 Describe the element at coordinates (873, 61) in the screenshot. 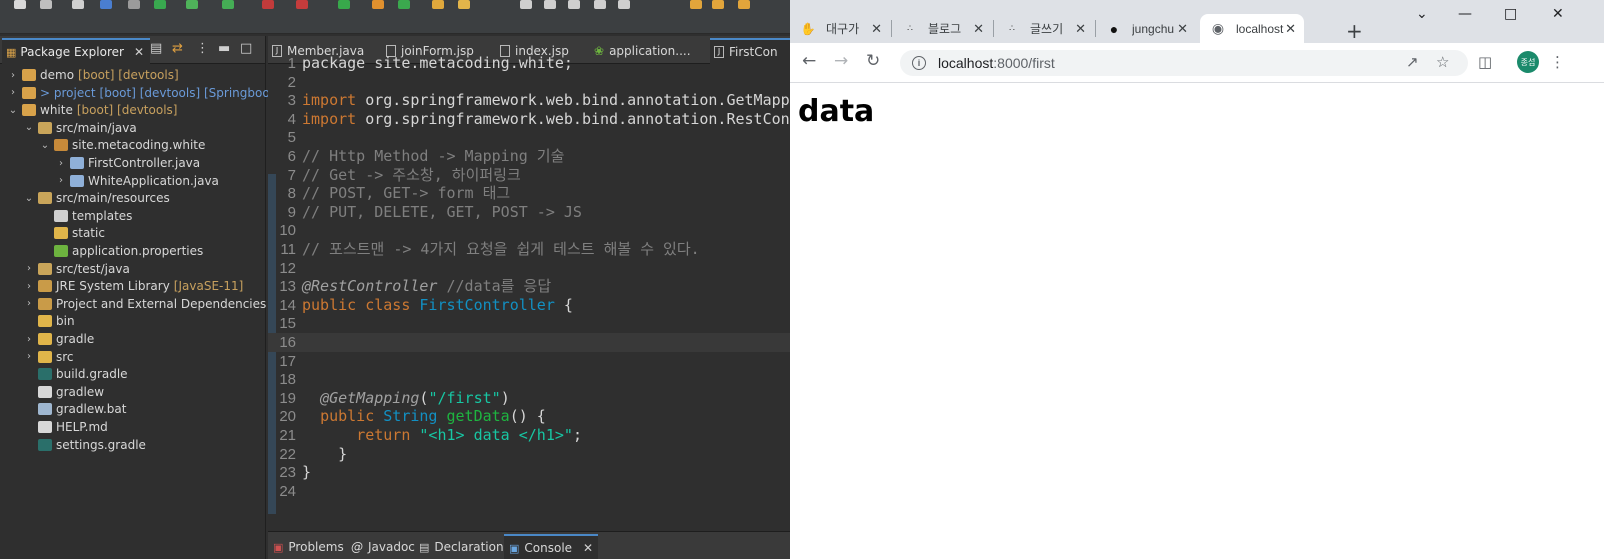

I see `reload-icon: ↻` at that location.